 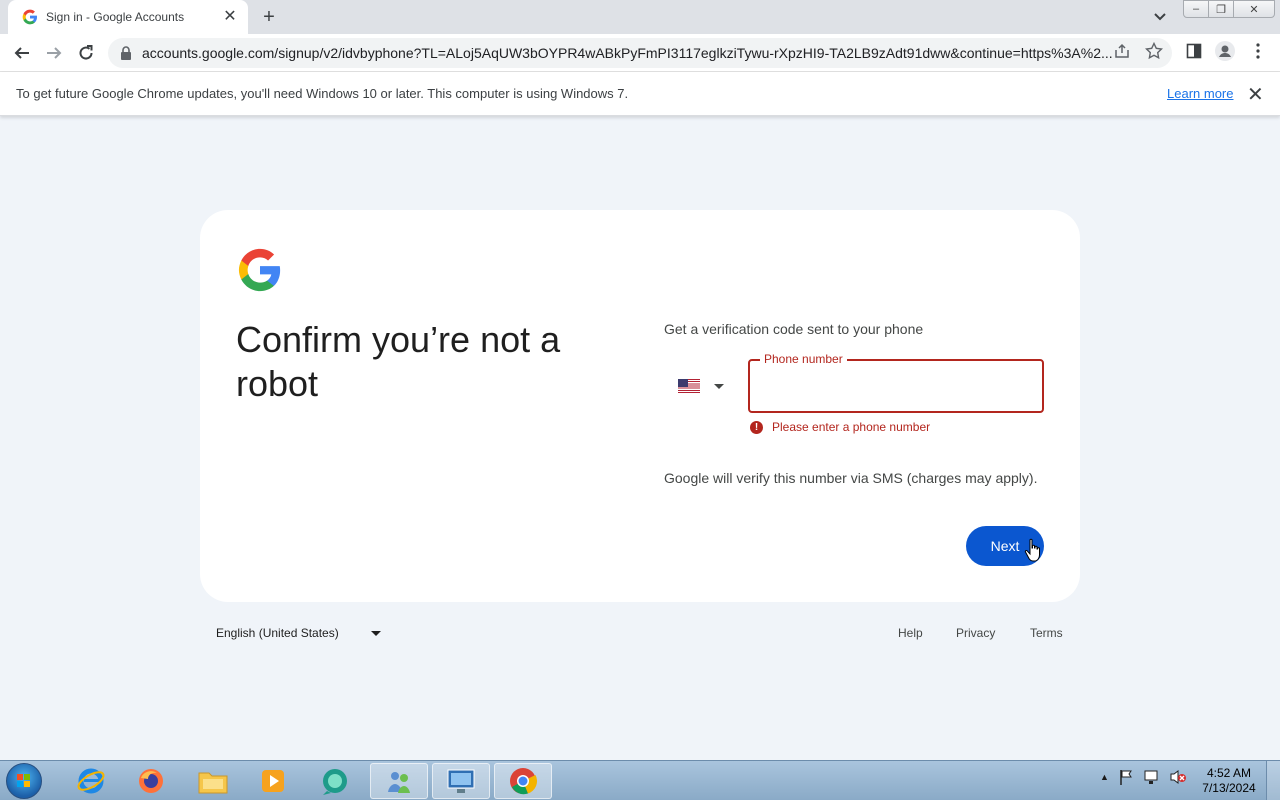 What do you see at coordinates (756, 427) in the screenshot?
I see `error-icon: !` at bounding box center [756, 427].